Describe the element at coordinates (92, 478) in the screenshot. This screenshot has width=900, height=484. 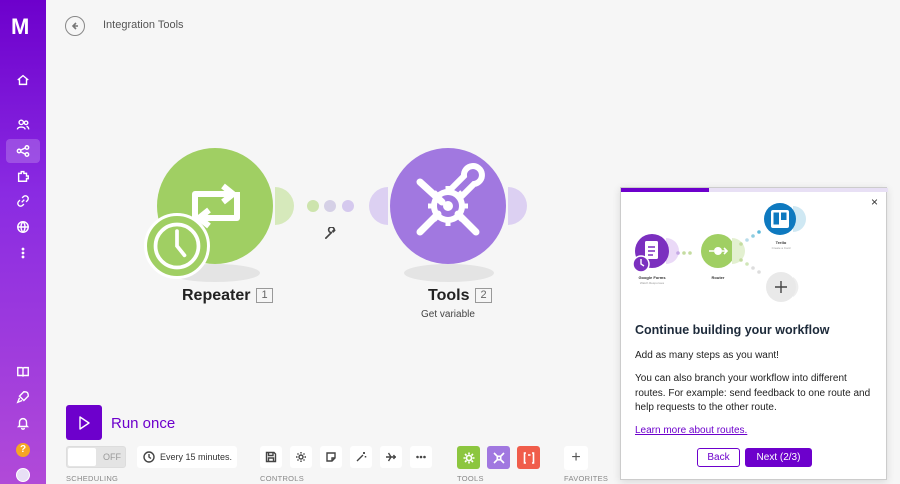
I see `section-label-scheduling: SCHEDULING` at that location.